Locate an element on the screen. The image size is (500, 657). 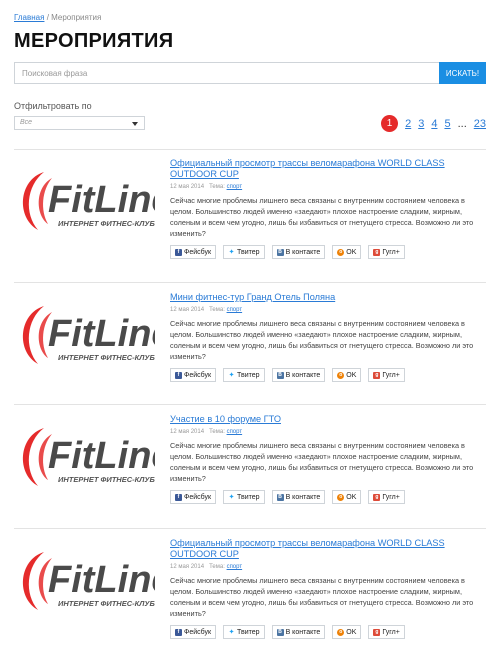
filter-selected-value: Все is located at coordinates (26, 122).